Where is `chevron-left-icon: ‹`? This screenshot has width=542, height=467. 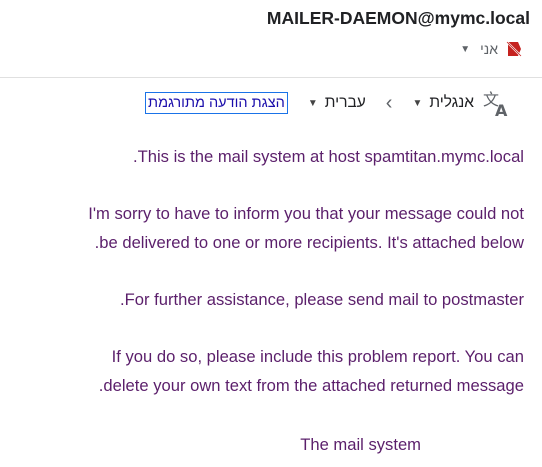 chevron-left-icon: ‹ is located at coordinates (389, 103).